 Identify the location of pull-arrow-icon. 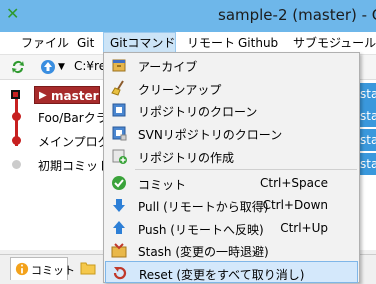
(119, 205).